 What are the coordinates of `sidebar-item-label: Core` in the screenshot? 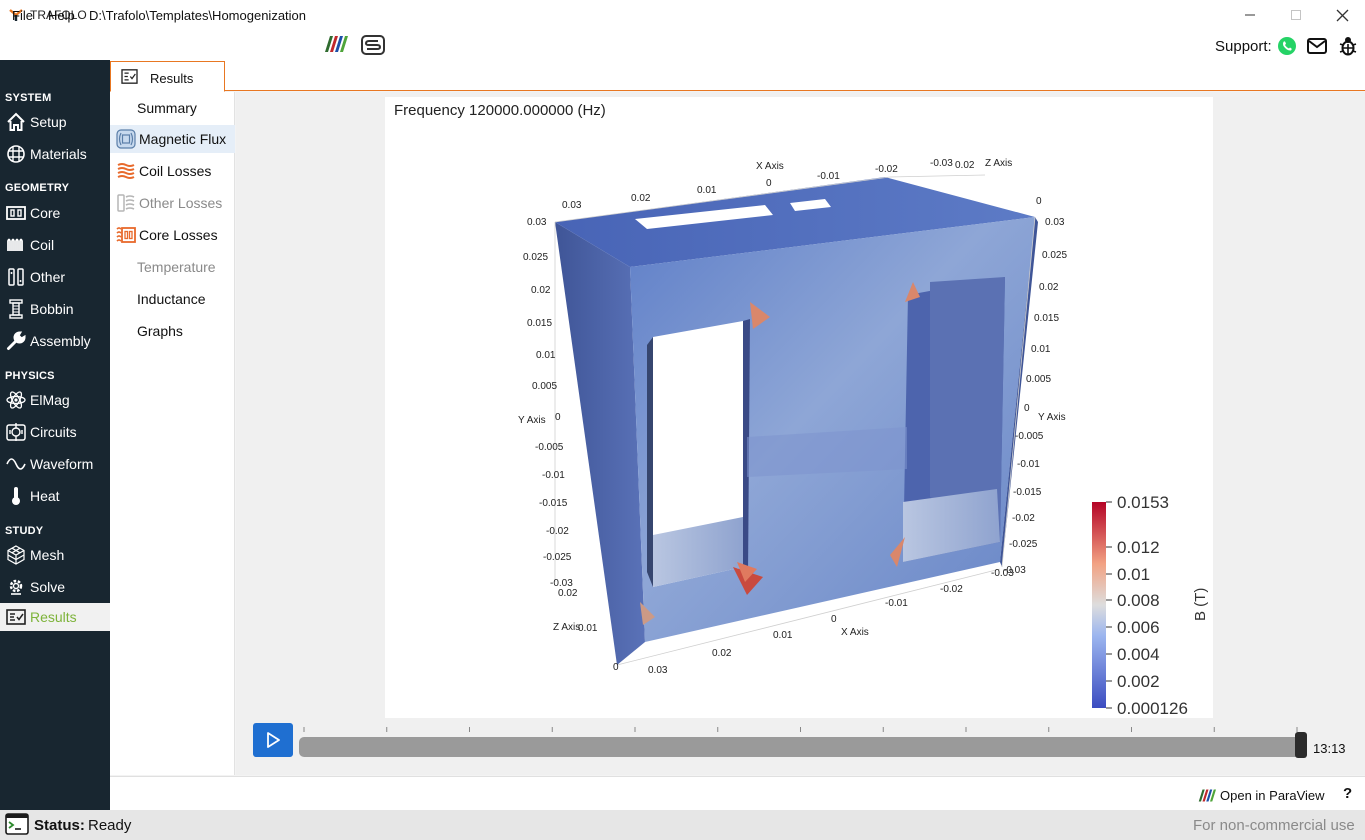 It's located at (45, 213).